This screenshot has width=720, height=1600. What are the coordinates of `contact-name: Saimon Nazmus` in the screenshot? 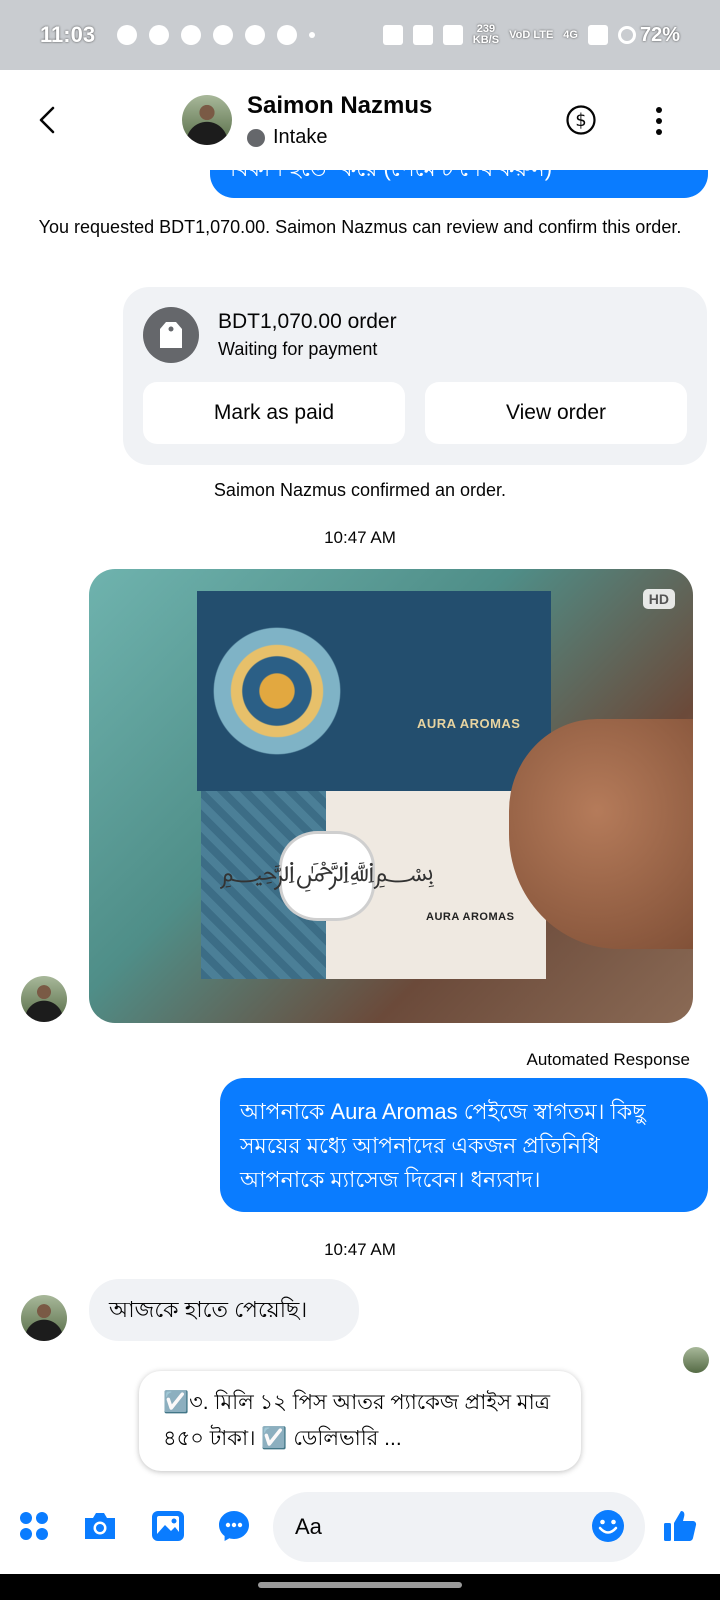 It's located at (339, 106).